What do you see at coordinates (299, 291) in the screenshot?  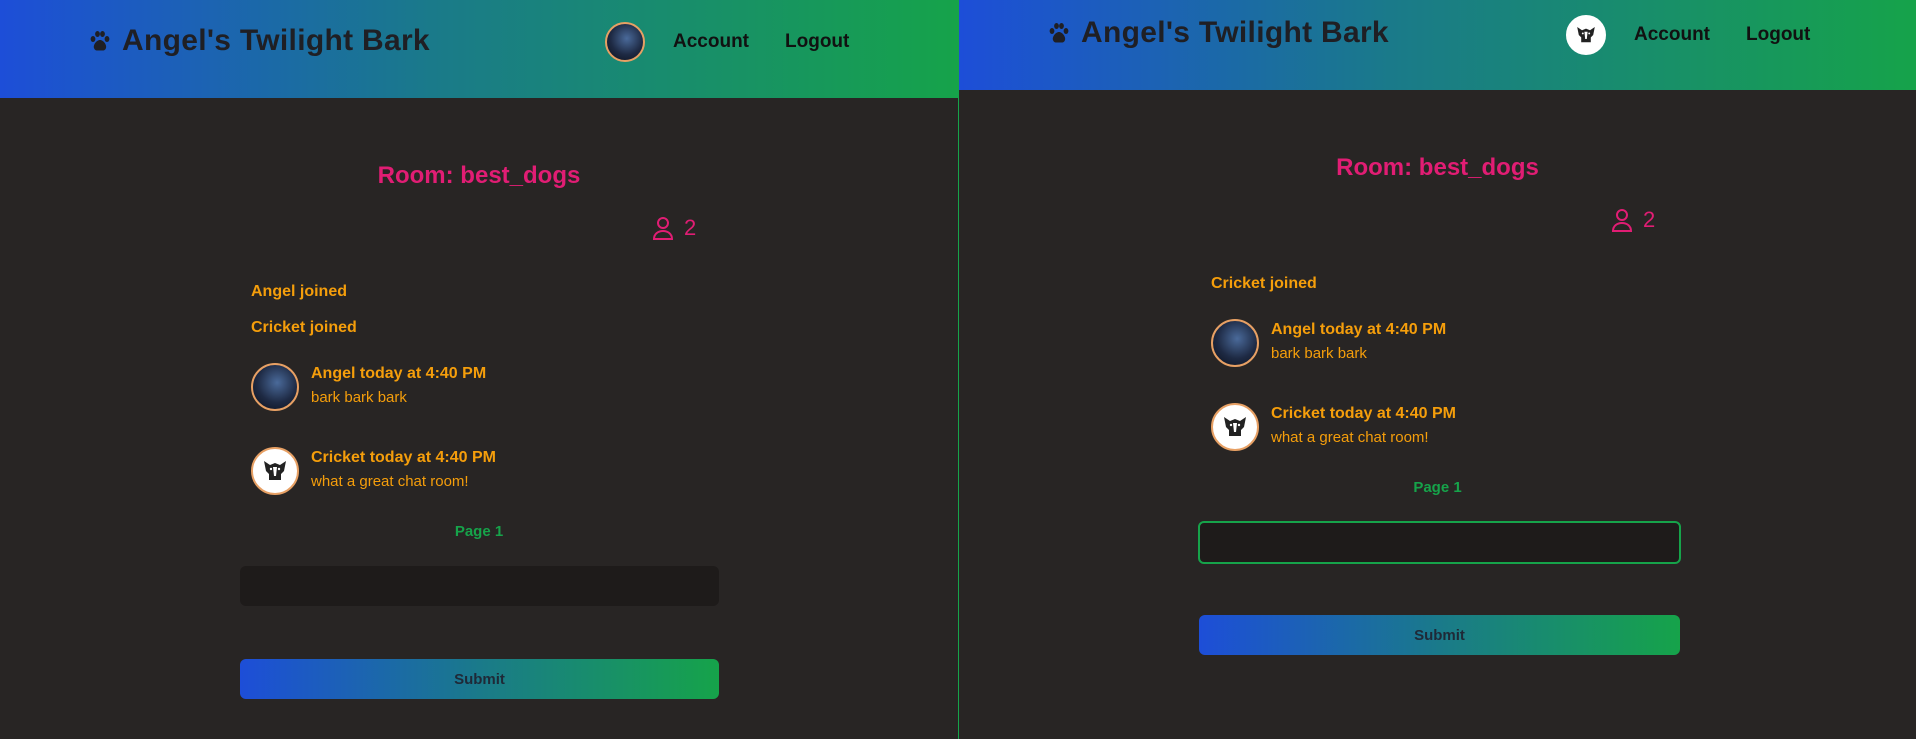 I see `event-message: Angel joined` at bounding box center [299, 291].